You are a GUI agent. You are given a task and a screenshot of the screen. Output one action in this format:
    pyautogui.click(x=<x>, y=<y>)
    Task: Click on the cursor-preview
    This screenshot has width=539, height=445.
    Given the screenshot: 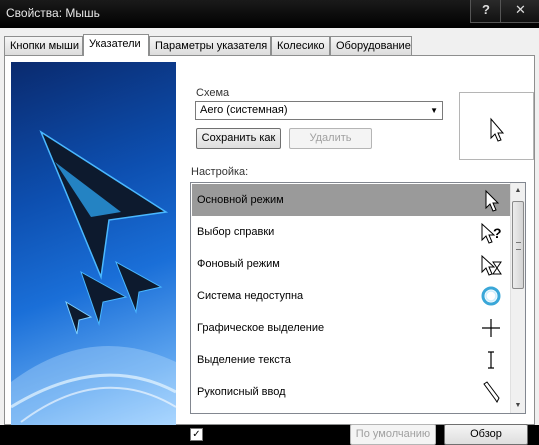 What is the action you would take?
    pyautogui.click(x=496, y=126)
    